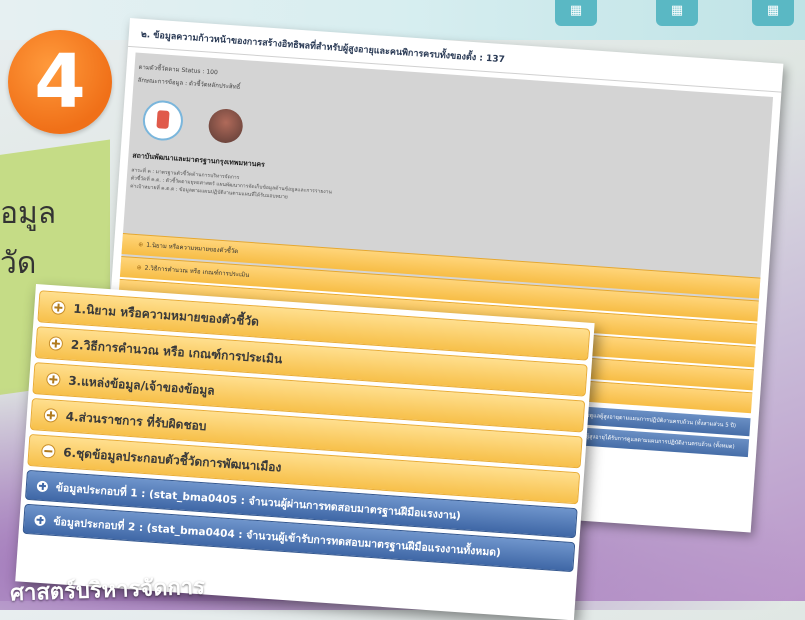  Describe the element at coordinates (141, 385) in the screenshot. I see `accordion-label: 3.แหล่งข้อมูล/เจ้าของข้อมูล` at that location.